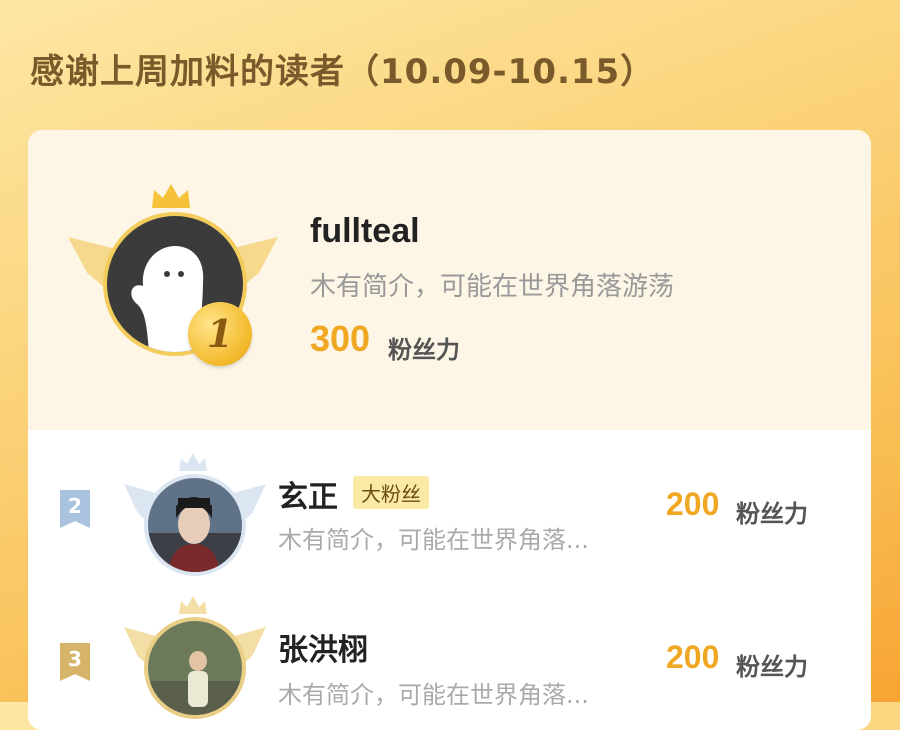 This screenshot has height=730, width=900. Describe the element at coordinates (173, 282) in the screenshot. I see `top-reader-avatar-frame: 1` at that location.